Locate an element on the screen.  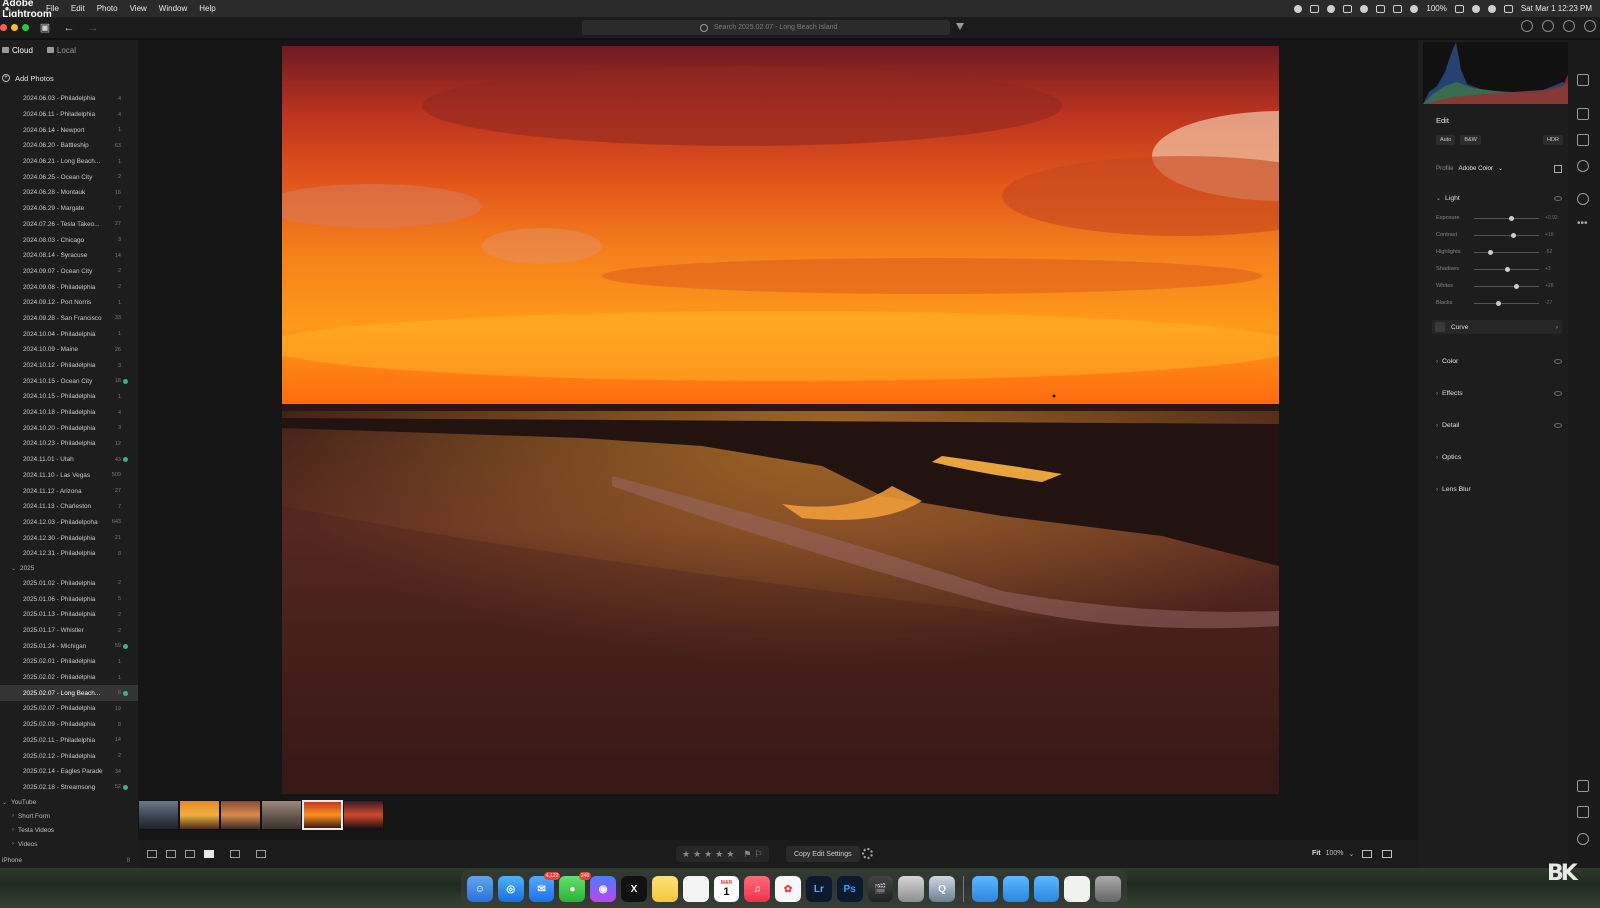
folder-videos: › Videos is located at coordinates (69, 844).